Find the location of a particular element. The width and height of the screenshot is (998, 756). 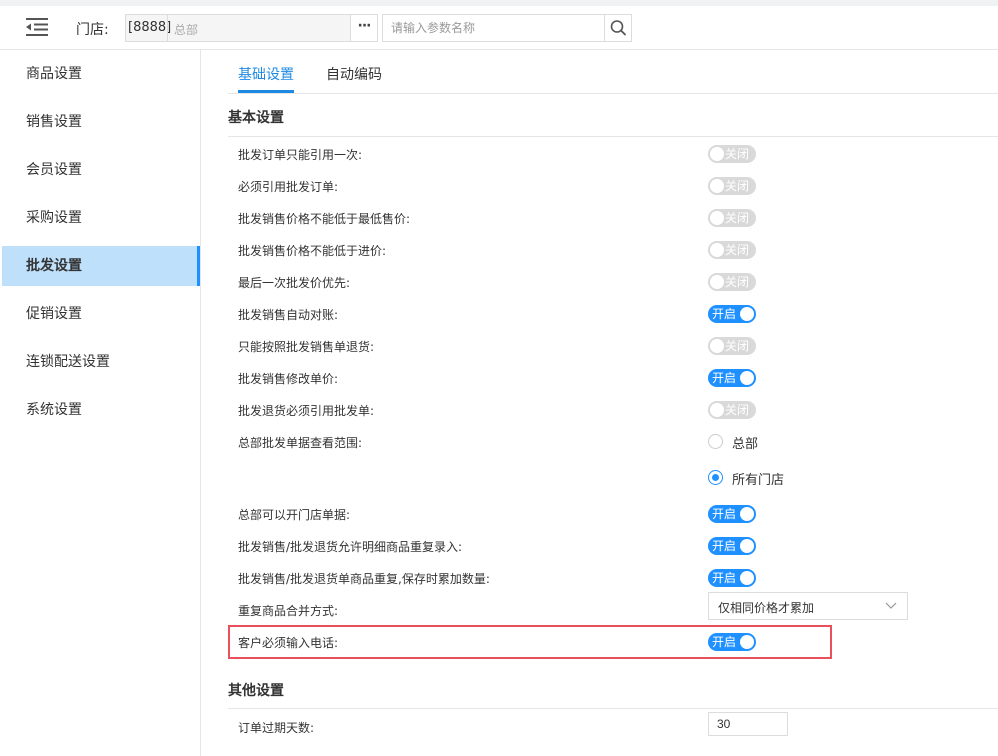

setting-label: 批发销售自动对账: is located at coordinates (288, 315).